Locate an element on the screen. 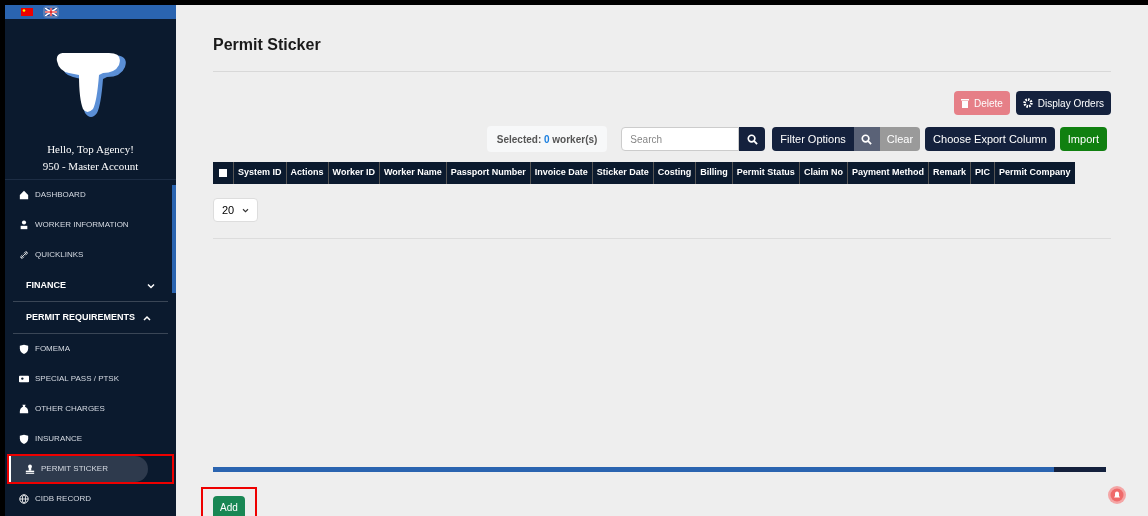  globe-icon is located at coordinates (24, 499).